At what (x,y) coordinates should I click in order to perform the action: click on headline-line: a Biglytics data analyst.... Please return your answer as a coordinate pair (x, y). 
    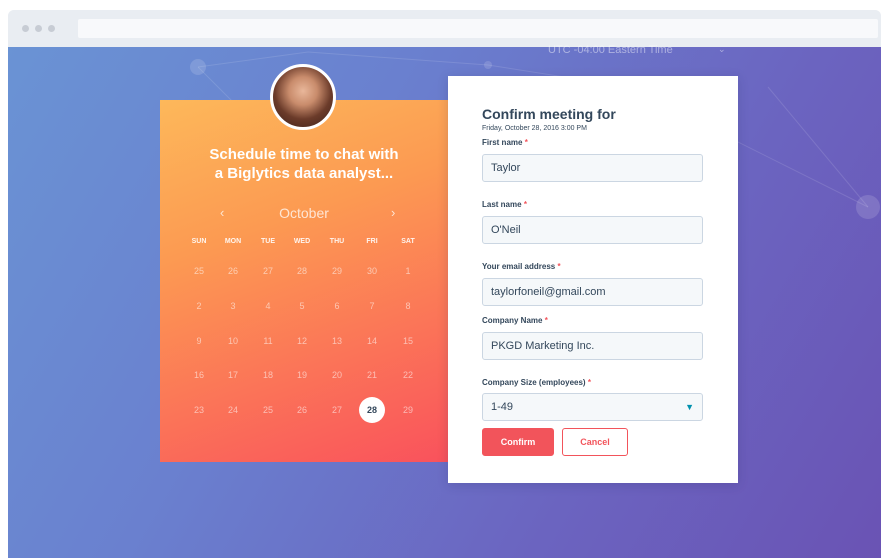
    Looking at the image, I should click on (304, 173).